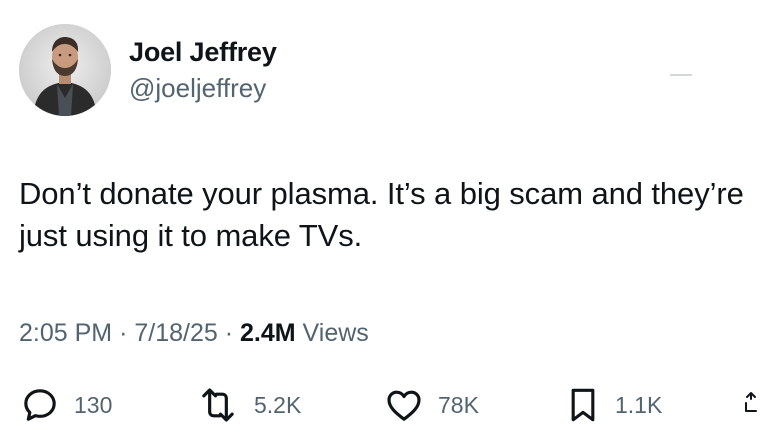 This screenshot has width=760, height=443. Describe the element at coordinates (751, 402) in the screenshot. I see `share-icon` at that location.